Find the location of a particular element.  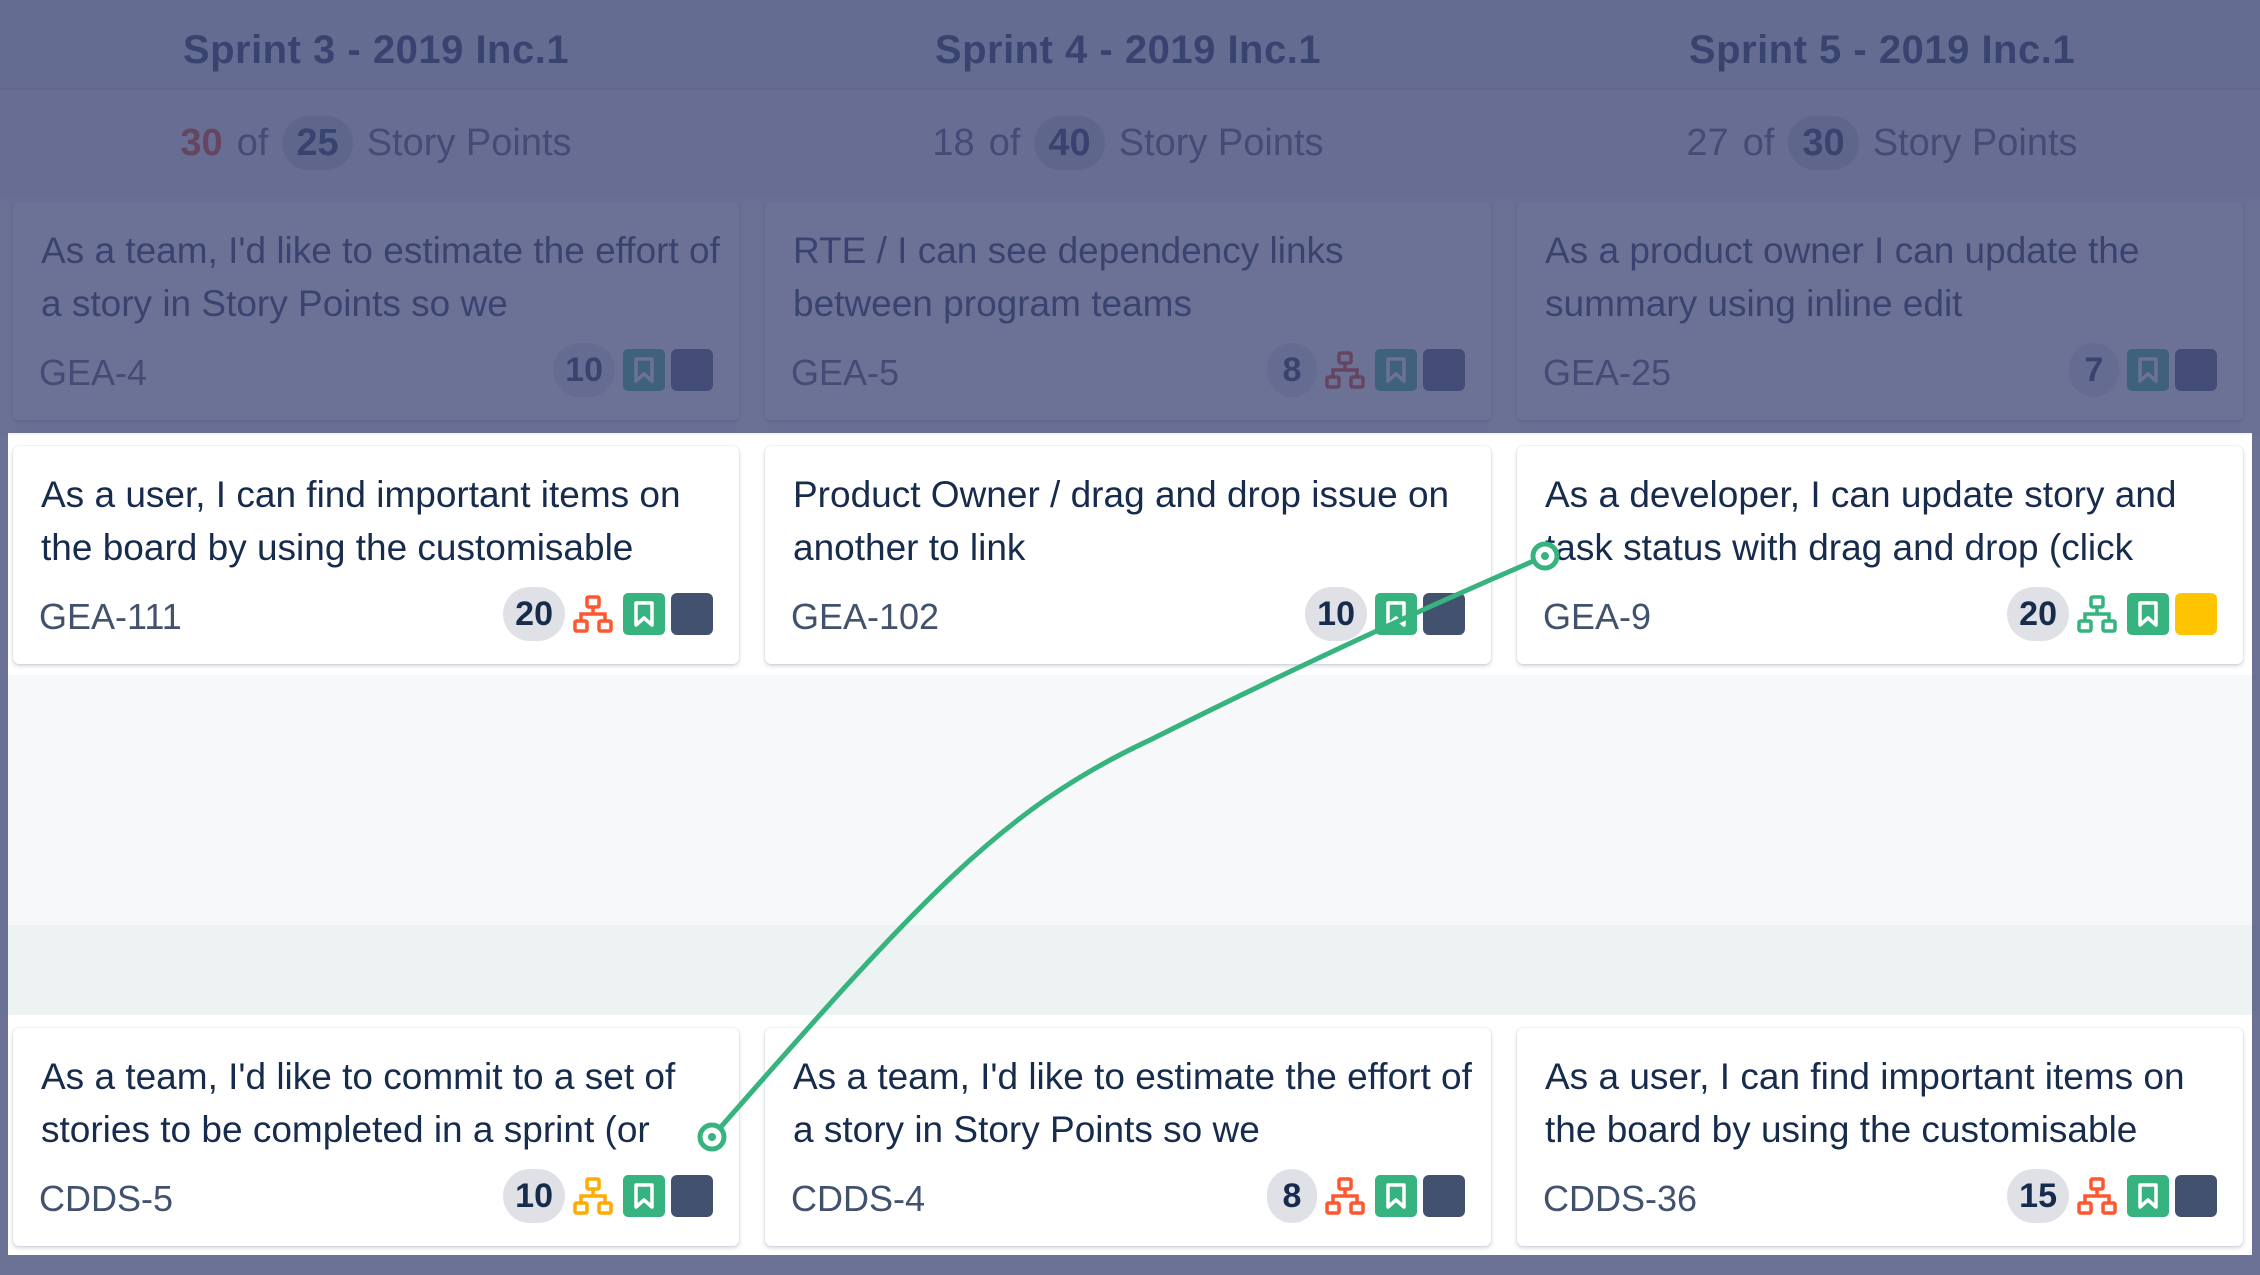

sprint-title-4: Sprint 4 - 2019 Inc.1 is located at coordinates (1128, 44).